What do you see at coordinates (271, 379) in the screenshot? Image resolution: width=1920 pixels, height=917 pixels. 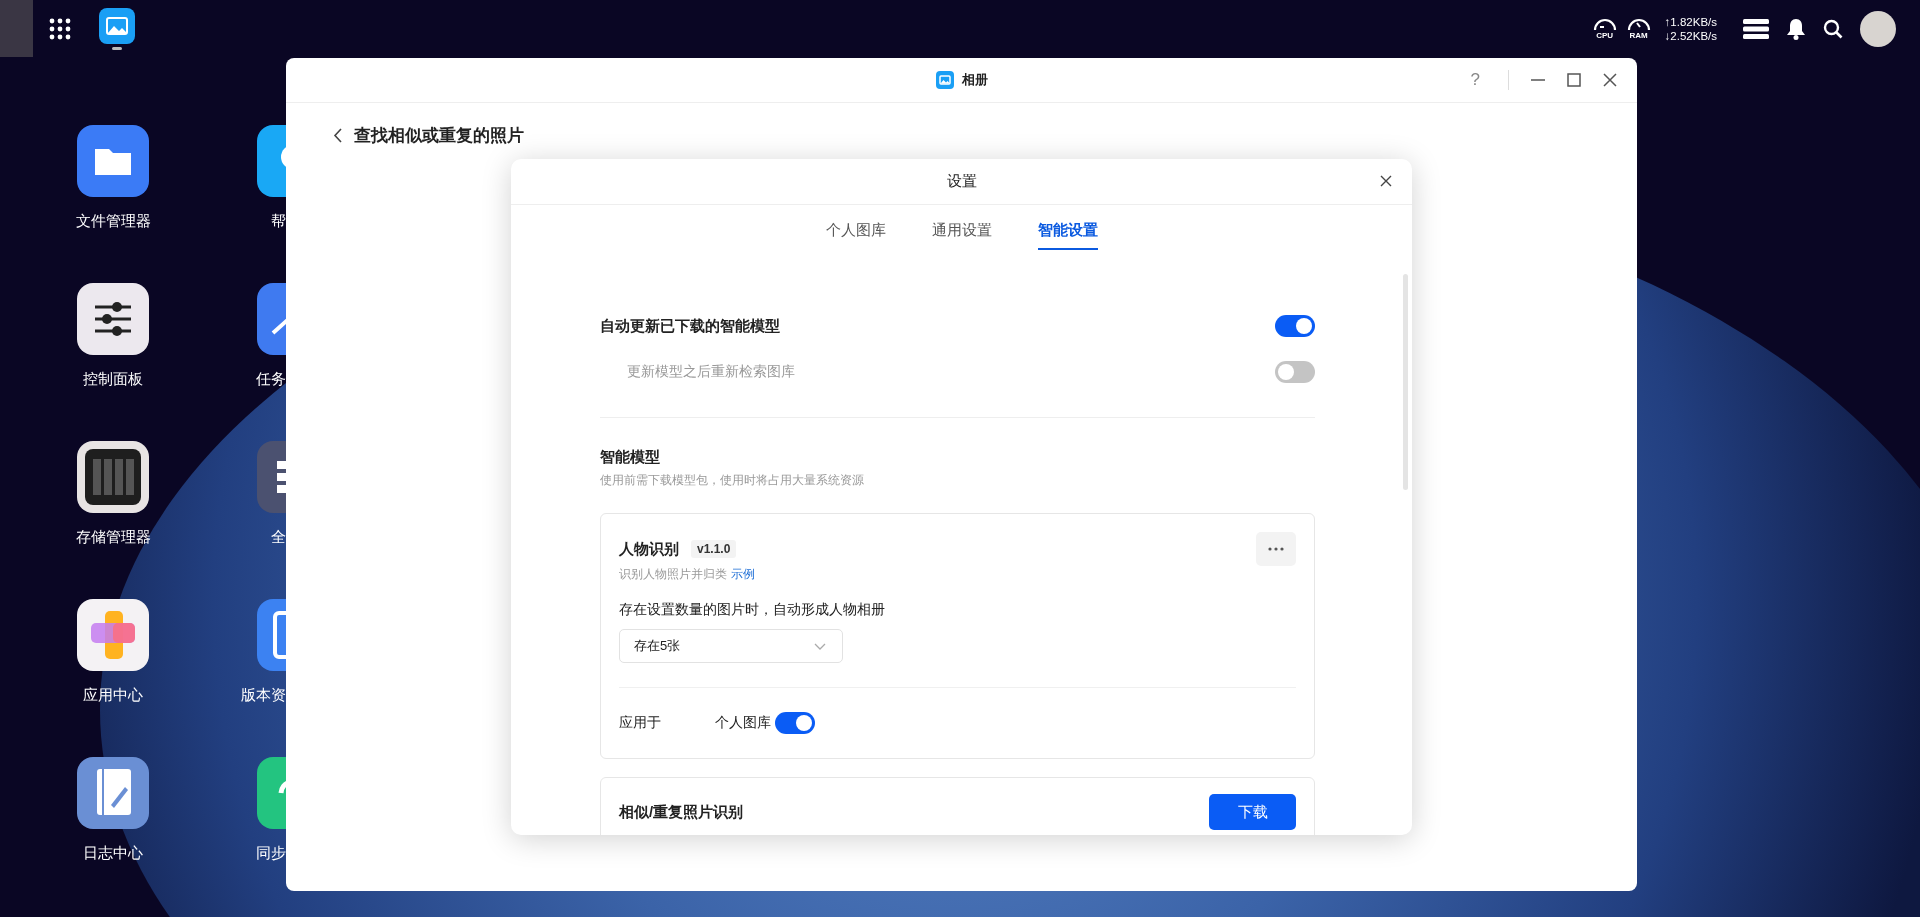 I see `desktop-icon-label: 任务` at bounding box center [271, 379].